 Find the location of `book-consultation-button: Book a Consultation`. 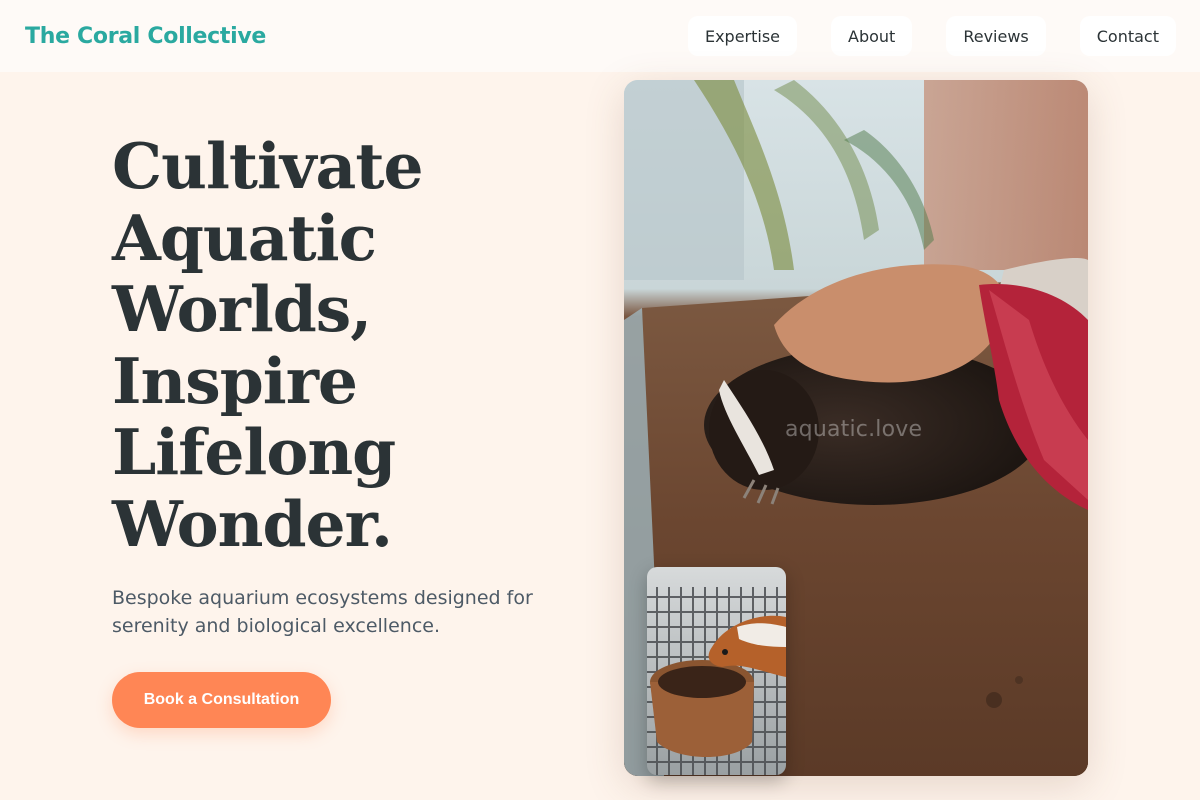

book-consultation-button: Book a Consultation is located at coordinates (221, 700).